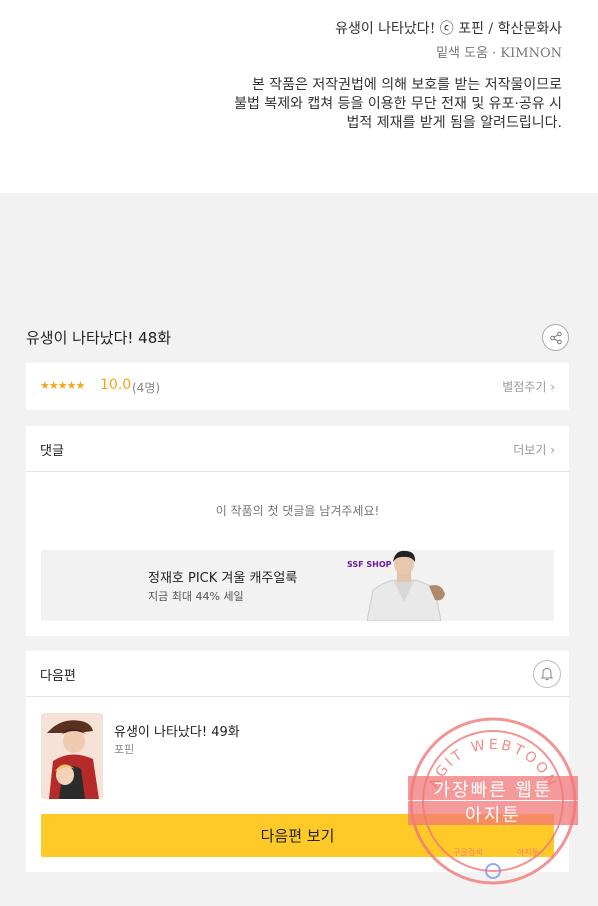  I want to click on comment-heading: 댓글, so click(52, 451).